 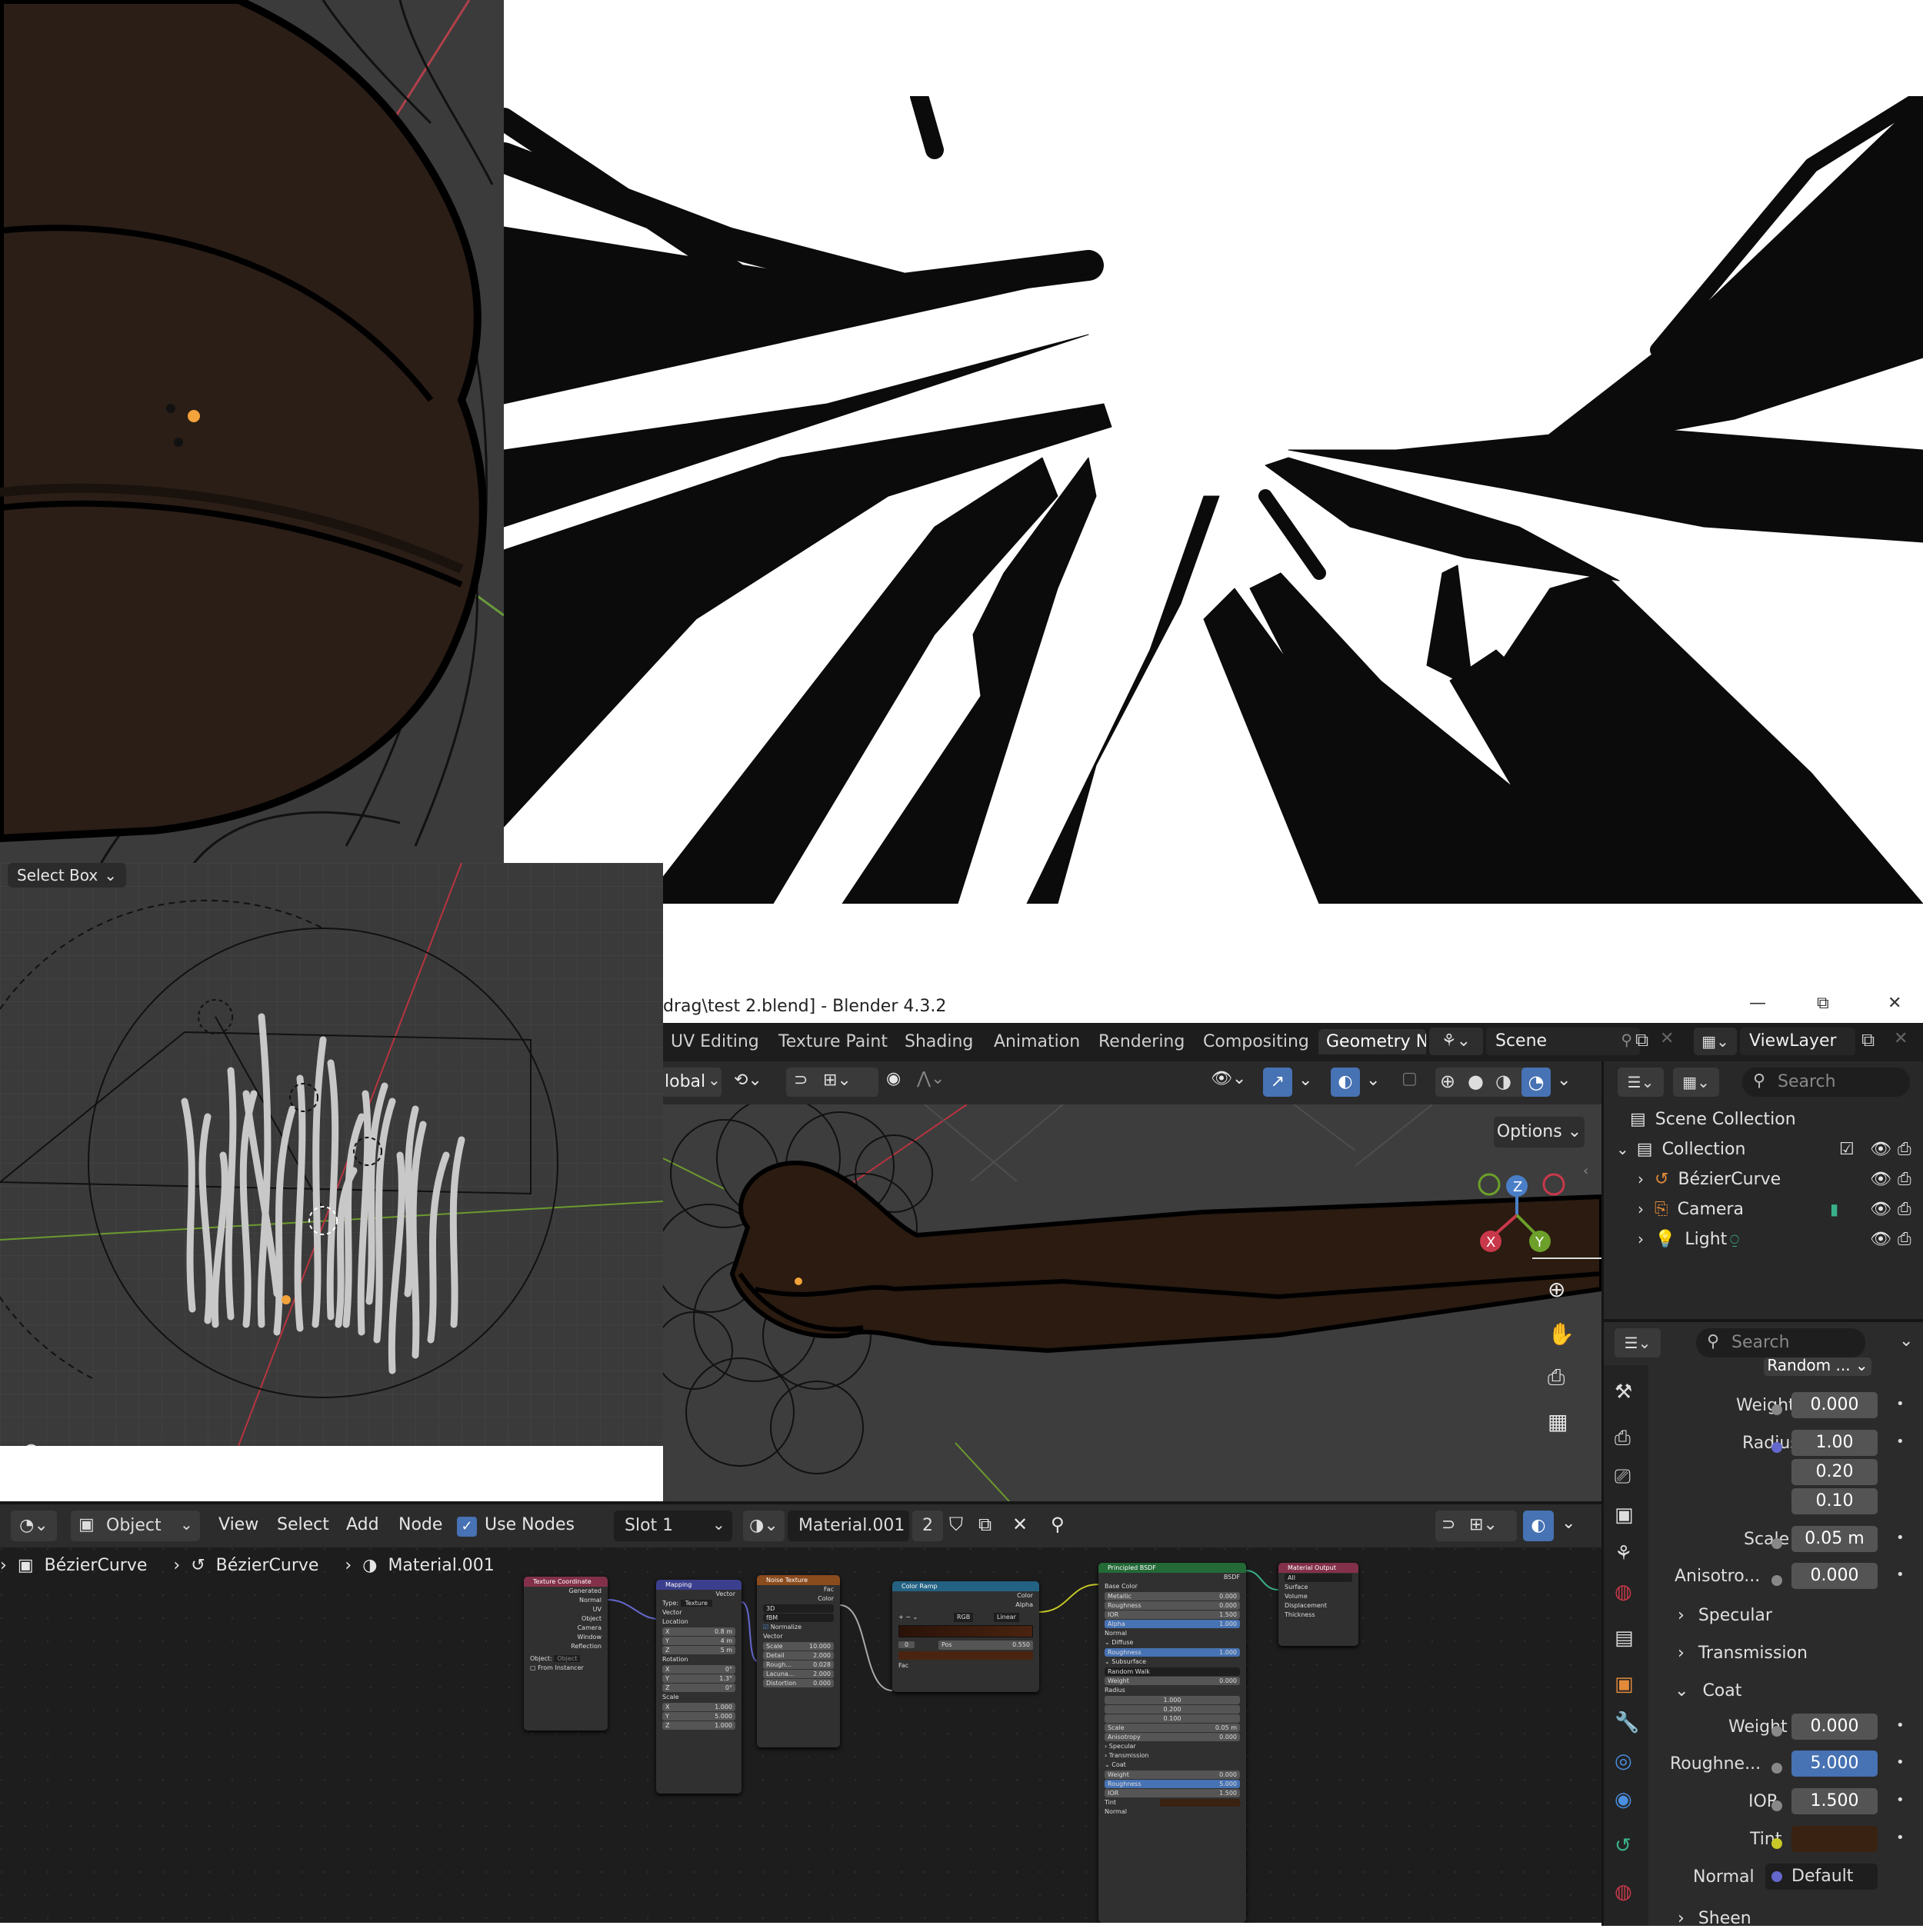 I want to click on radius-z-field: 0.10, so click(x=1834, y=1501).